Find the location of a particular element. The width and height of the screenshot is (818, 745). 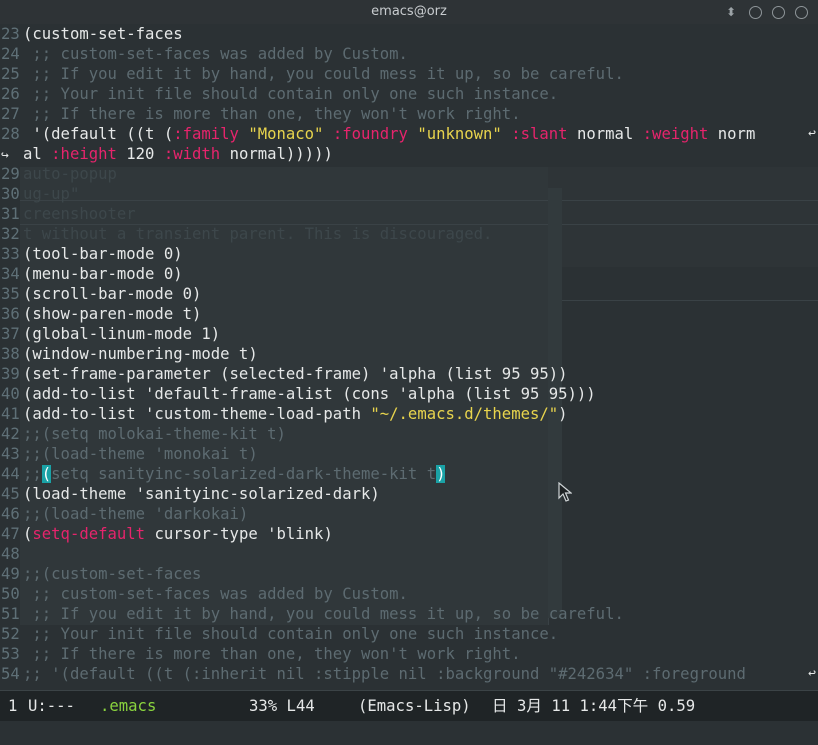

code-token: al is located at coordinates (37, 154).